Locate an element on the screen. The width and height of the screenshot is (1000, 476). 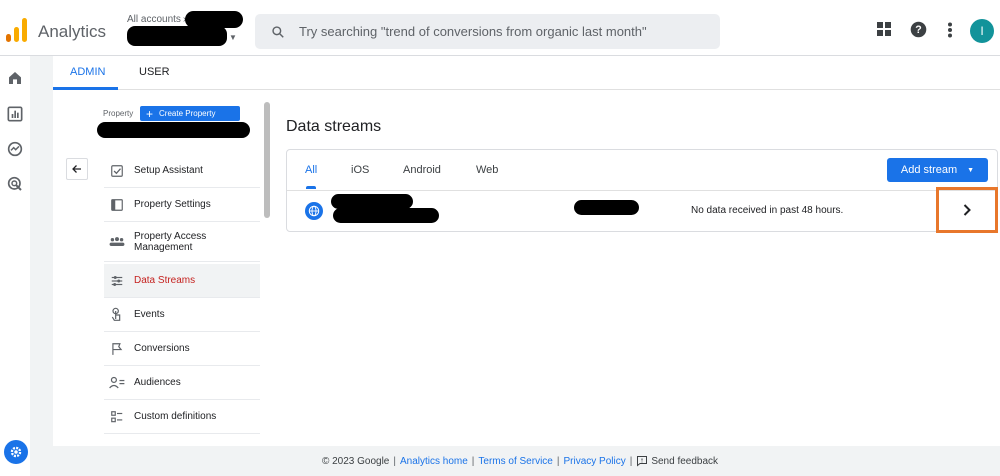
property-dropdown-icon: ▼ is located at coordinates (233, 37).